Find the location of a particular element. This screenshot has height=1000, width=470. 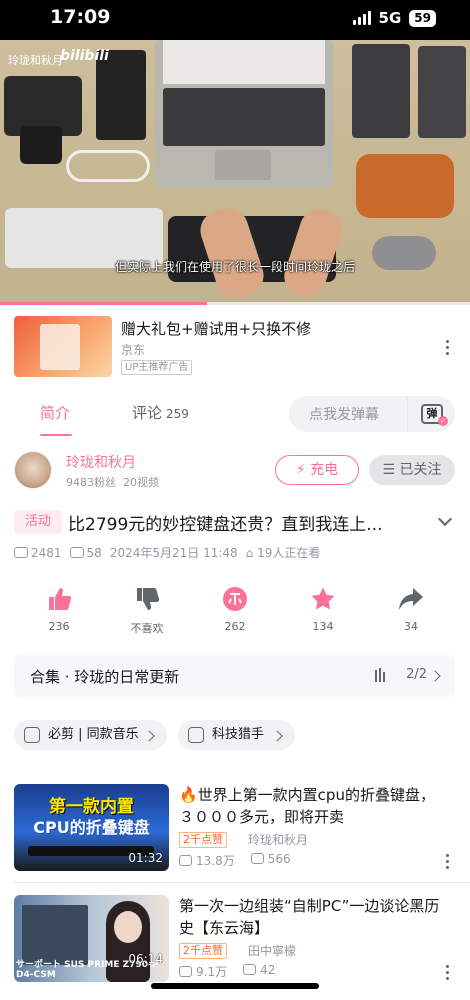

uploader-avatar is located at coordinates (33, 470).